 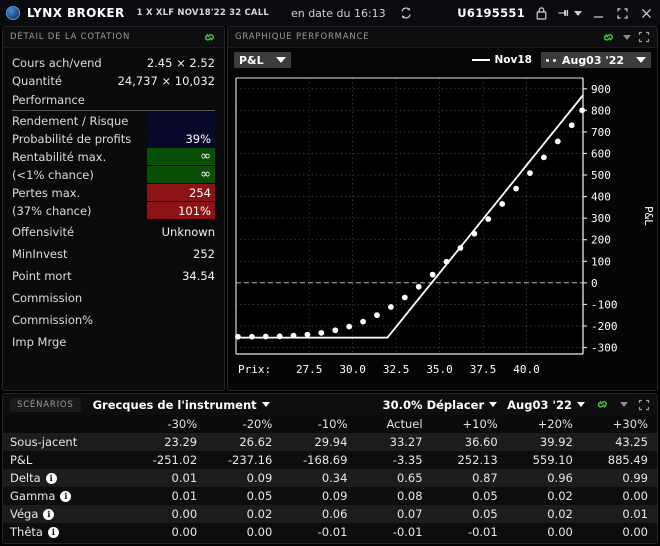 I want to click on svg-text: 27.5, so click(x=309, y=369).